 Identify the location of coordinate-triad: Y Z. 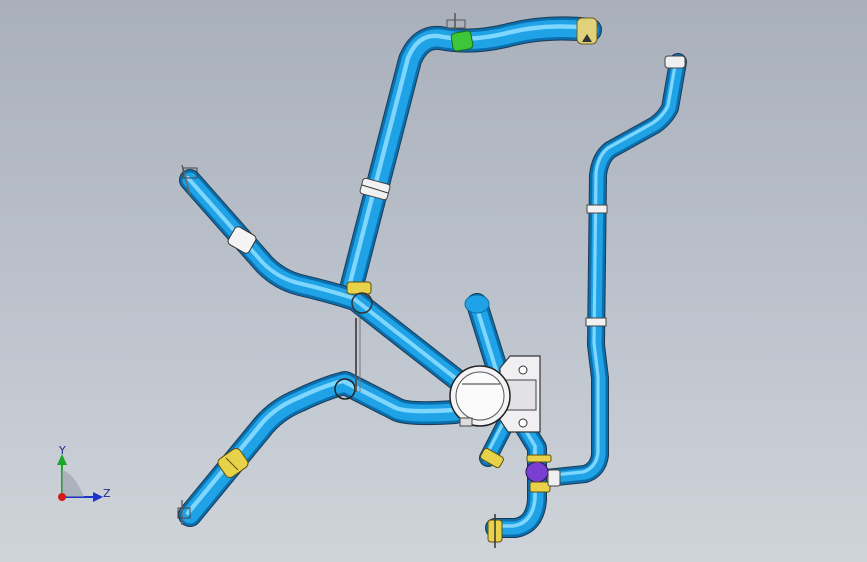
(84, 473).